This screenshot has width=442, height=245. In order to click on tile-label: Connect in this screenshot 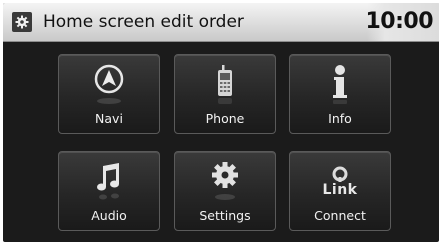, I will do `click(340, 215)`.